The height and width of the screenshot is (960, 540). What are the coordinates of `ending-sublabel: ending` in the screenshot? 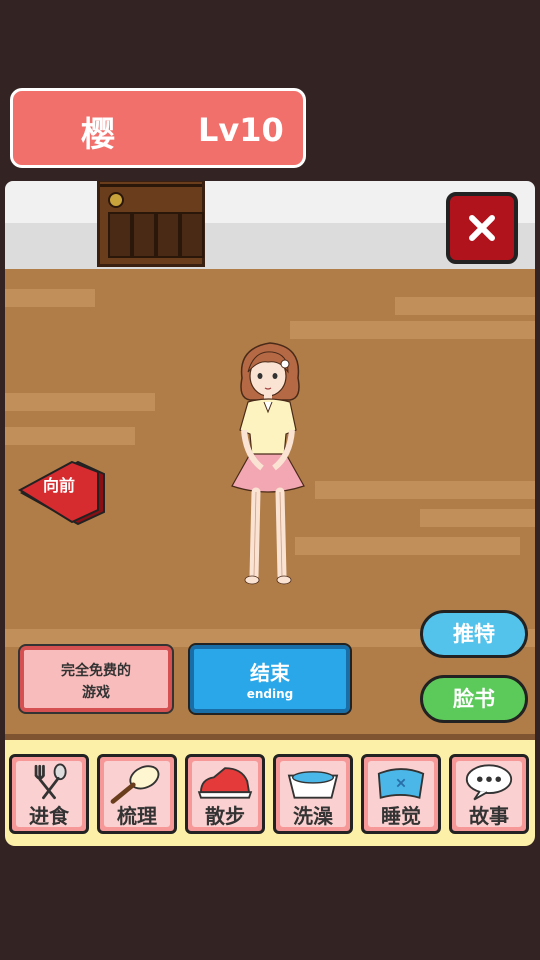 It's located at (270, 694).